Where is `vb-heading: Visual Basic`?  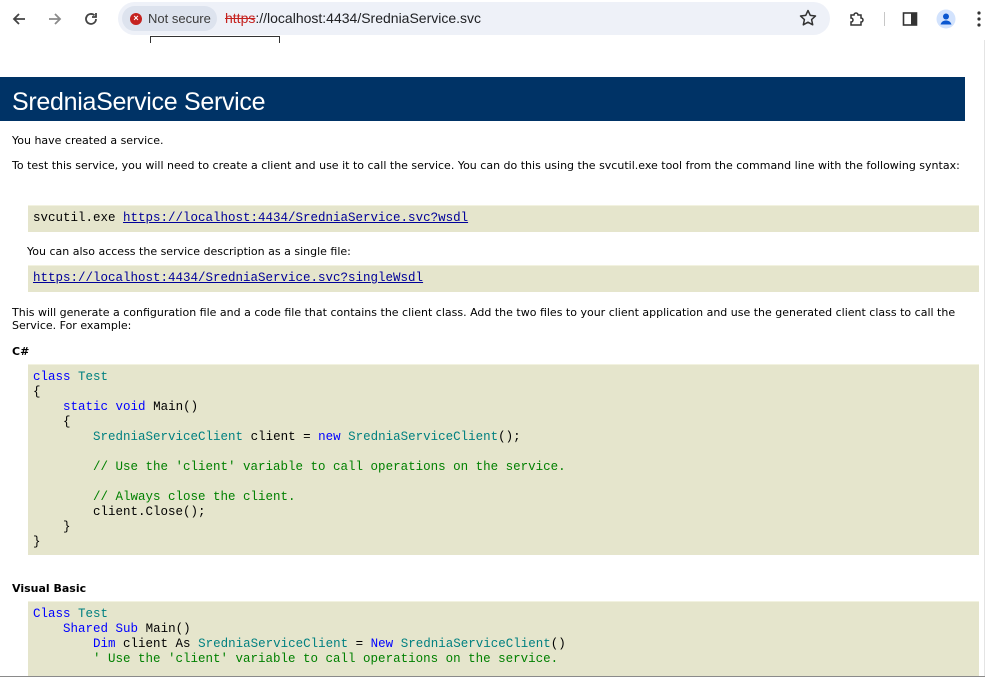
vb-heading: Visual Basic is located at coordinates (49, 588).